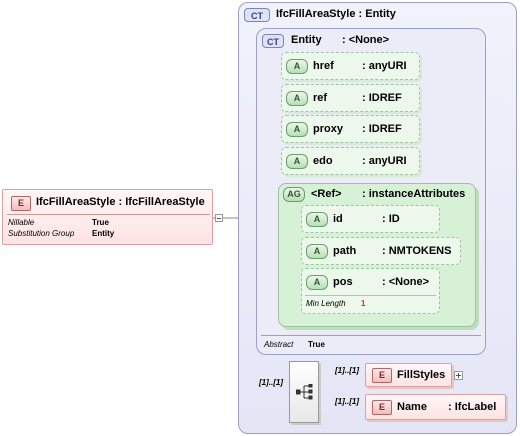  What do you see at coordinates (108, 214) in the screenshot?
I see `element-divider` at bounding box center [108, 214].